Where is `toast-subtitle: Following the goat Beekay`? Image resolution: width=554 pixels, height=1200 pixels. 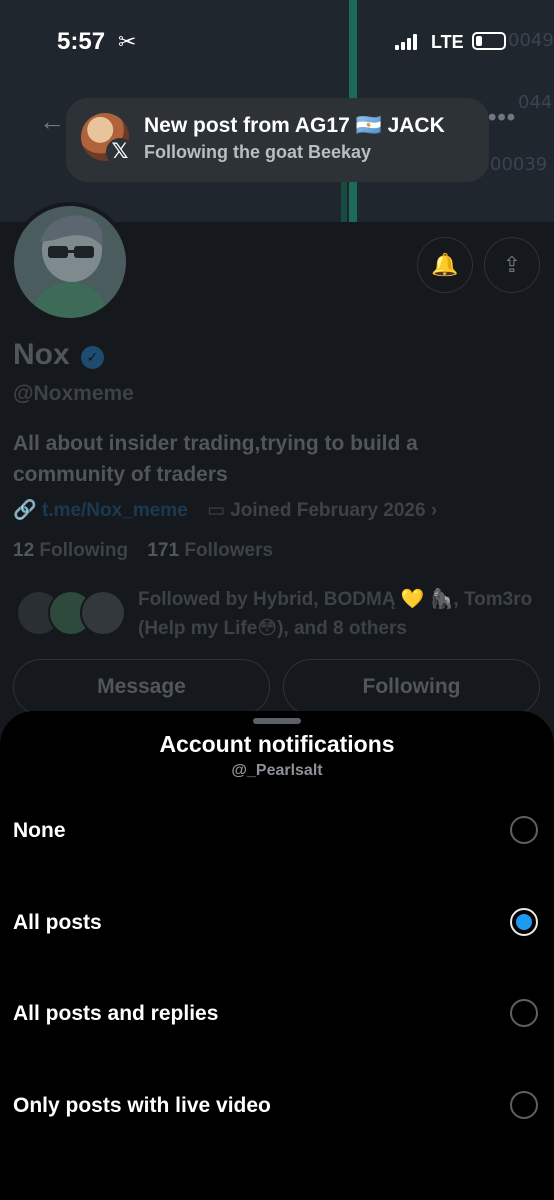 toast-subtitle: Following the goat Beekay is located at coordinates (258, 152).